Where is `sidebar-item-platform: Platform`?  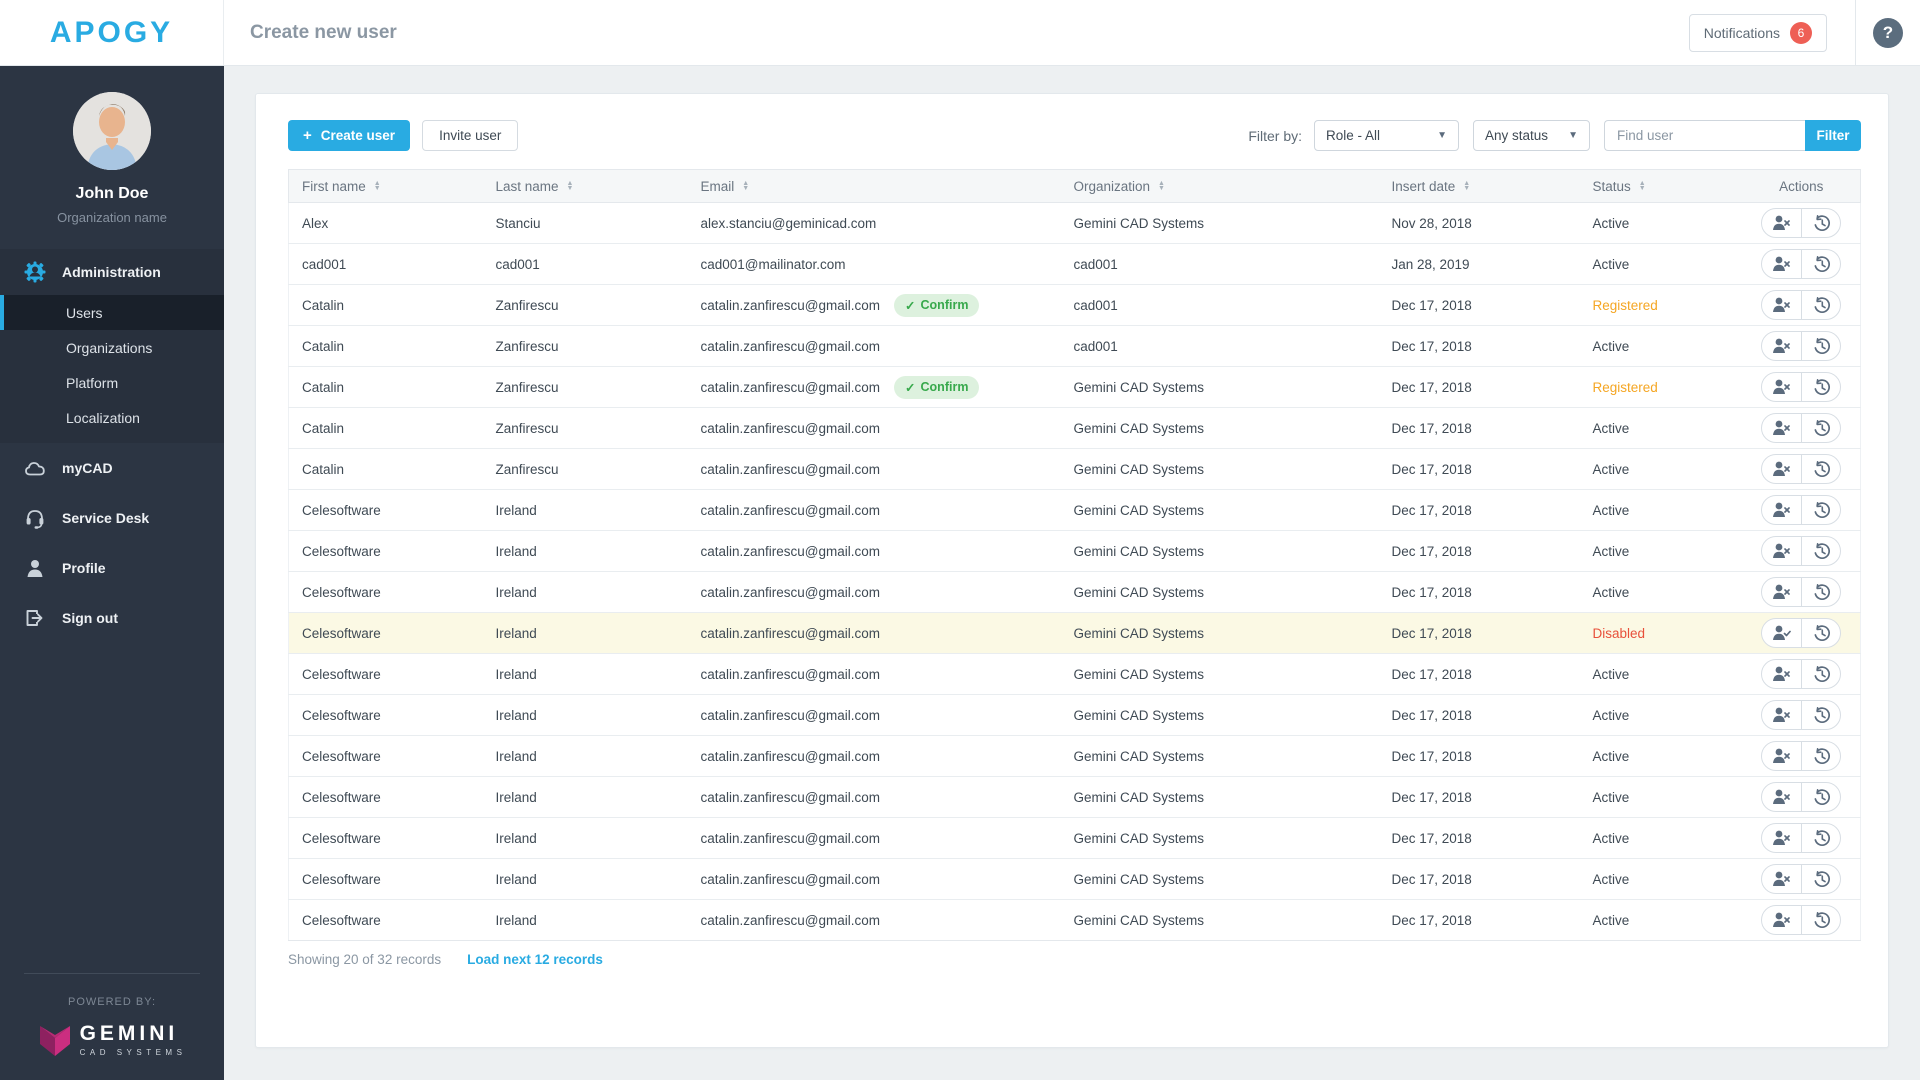
sidebar-item-platform: Platform is located at coordinates (112, 382).